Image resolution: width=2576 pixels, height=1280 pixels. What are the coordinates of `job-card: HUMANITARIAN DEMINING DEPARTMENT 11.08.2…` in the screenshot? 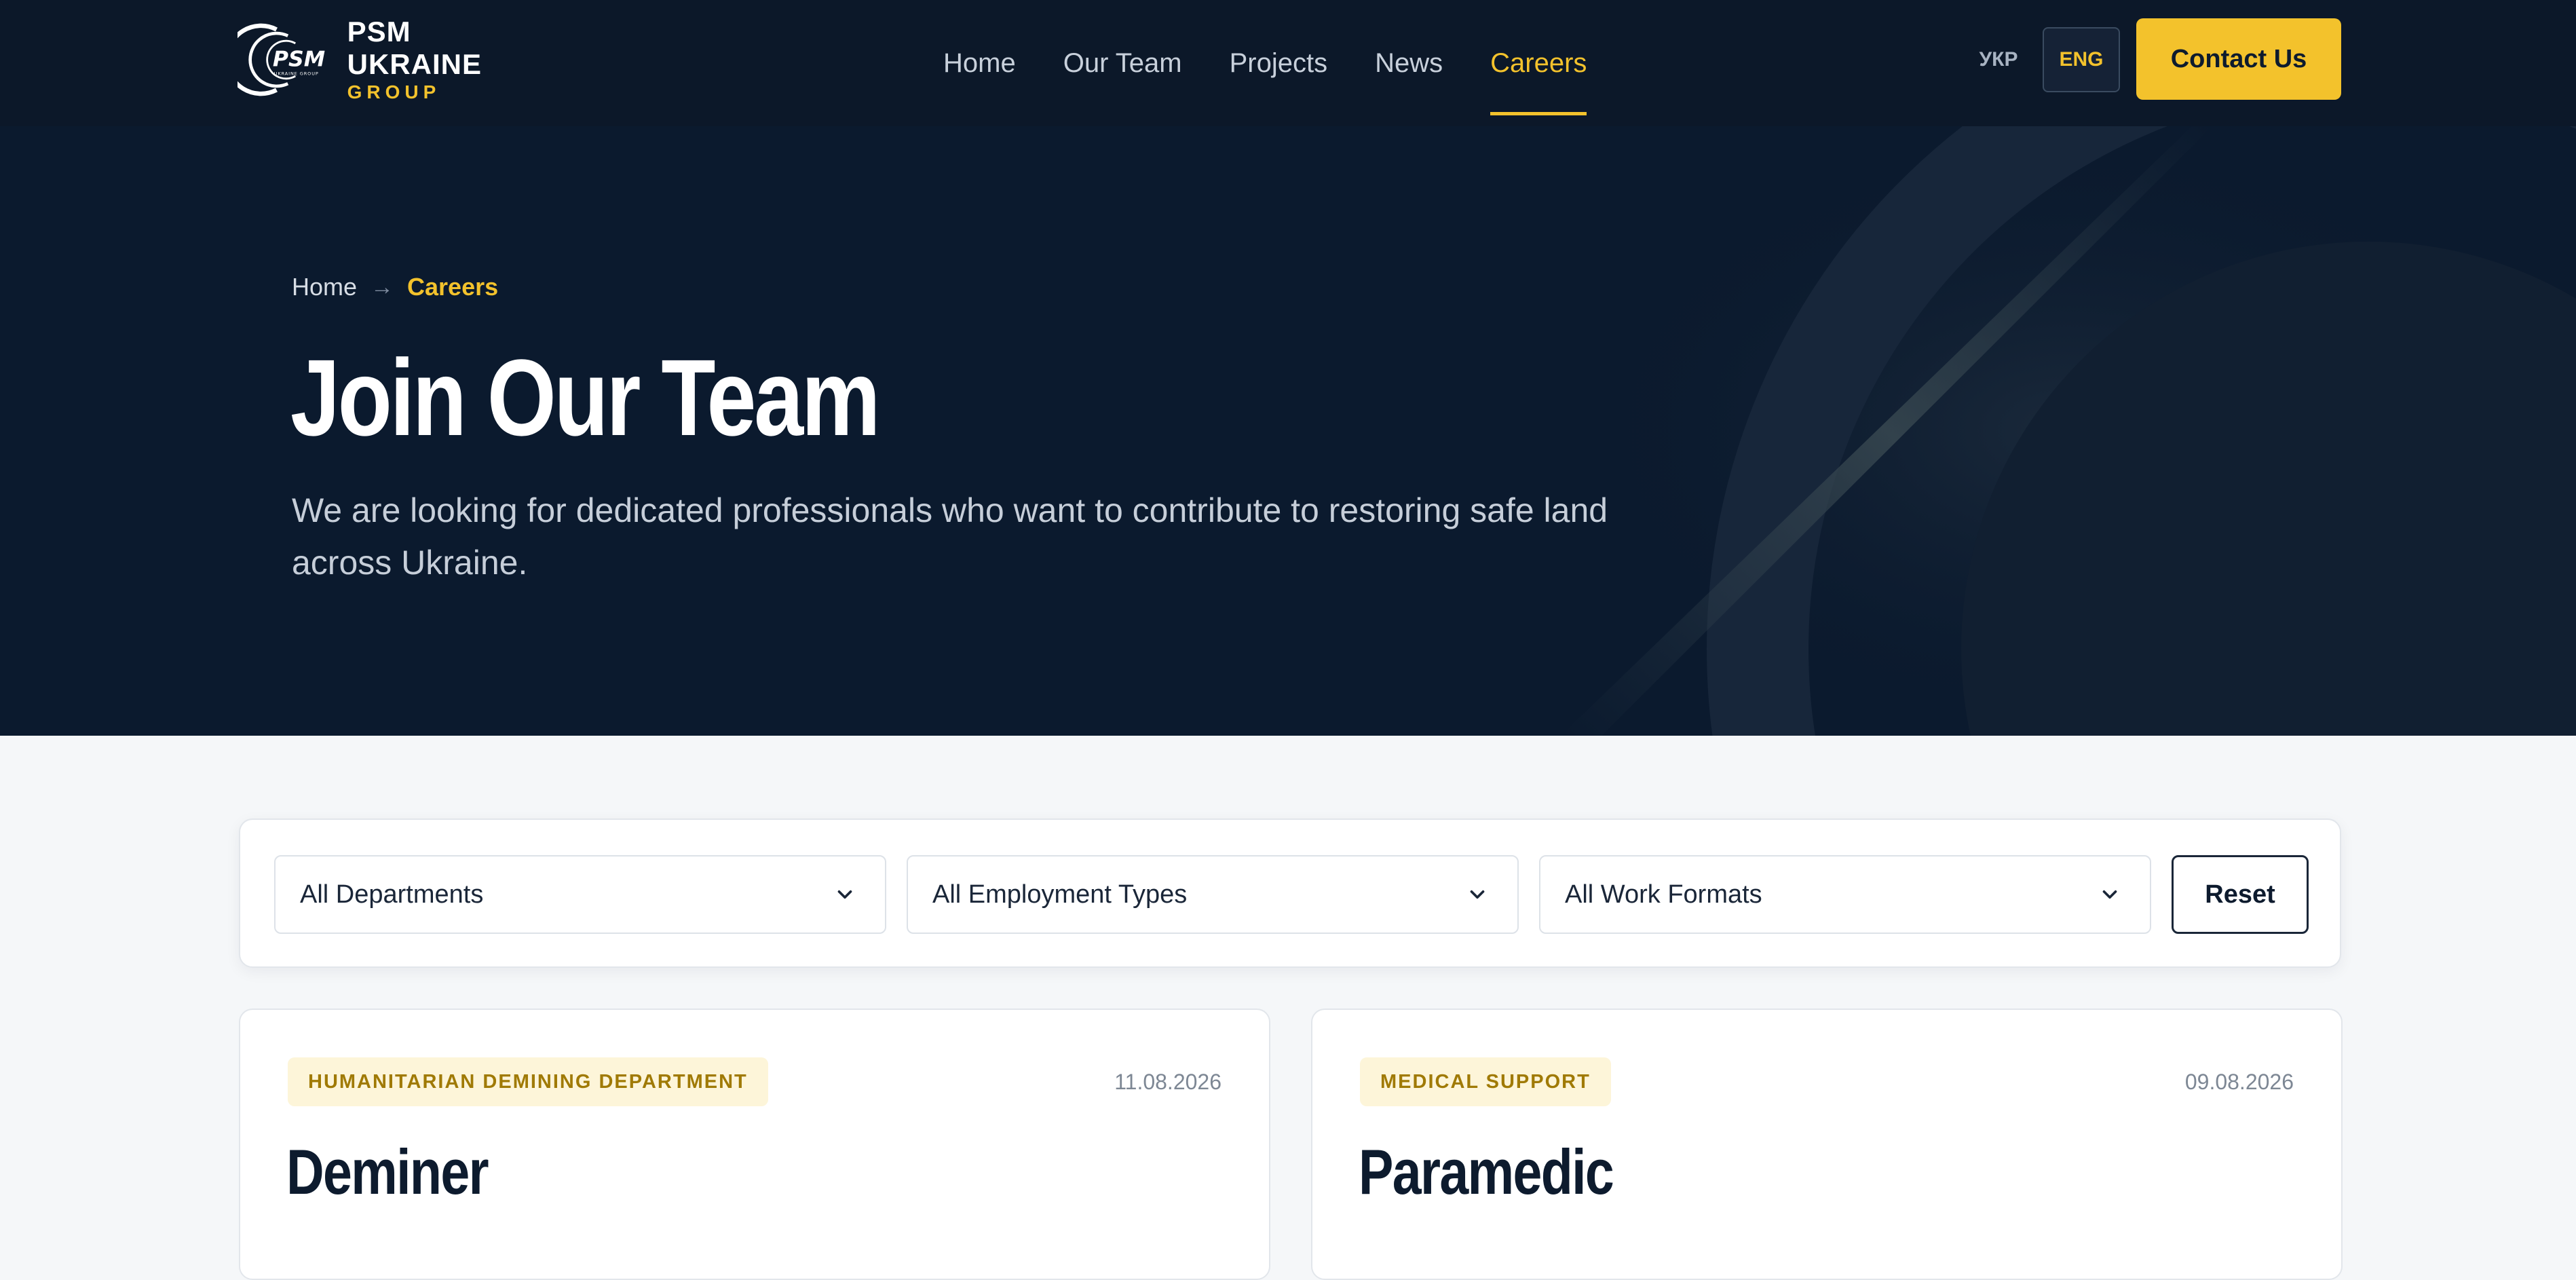 It's located at (754, 1144).